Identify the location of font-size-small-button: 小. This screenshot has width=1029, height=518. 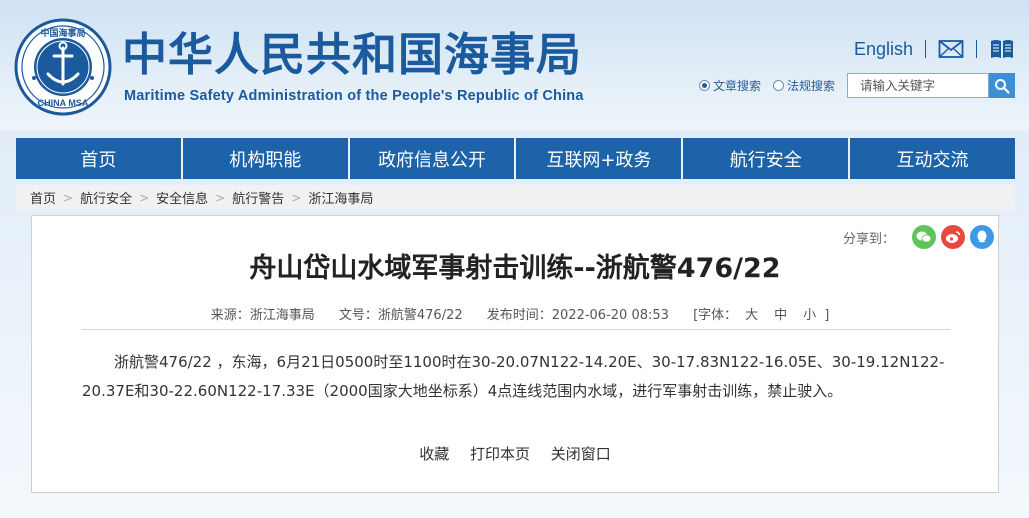
(809, 315).